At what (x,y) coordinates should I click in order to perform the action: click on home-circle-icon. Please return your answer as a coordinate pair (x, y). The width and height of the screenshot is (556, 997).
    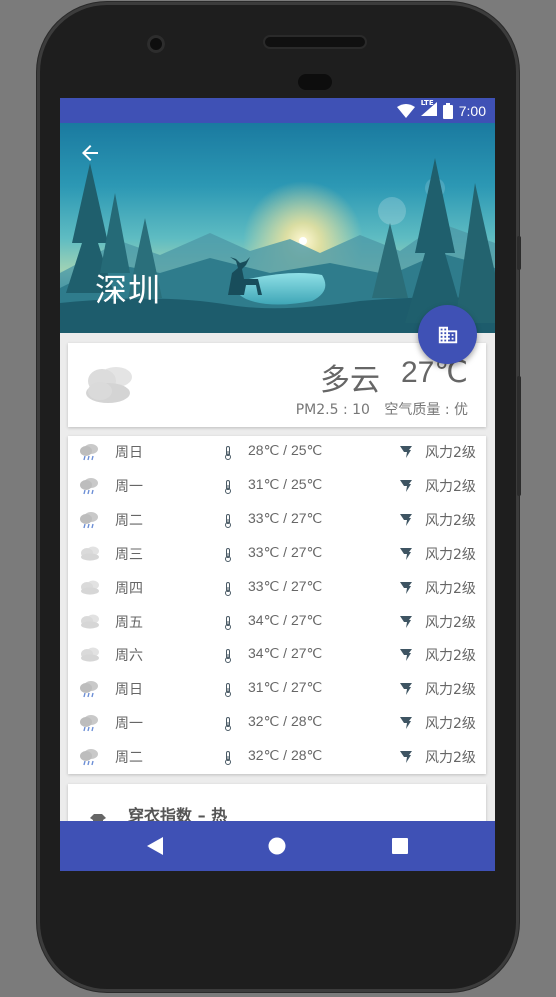
    Looking at the image, I should click on (277, 846).